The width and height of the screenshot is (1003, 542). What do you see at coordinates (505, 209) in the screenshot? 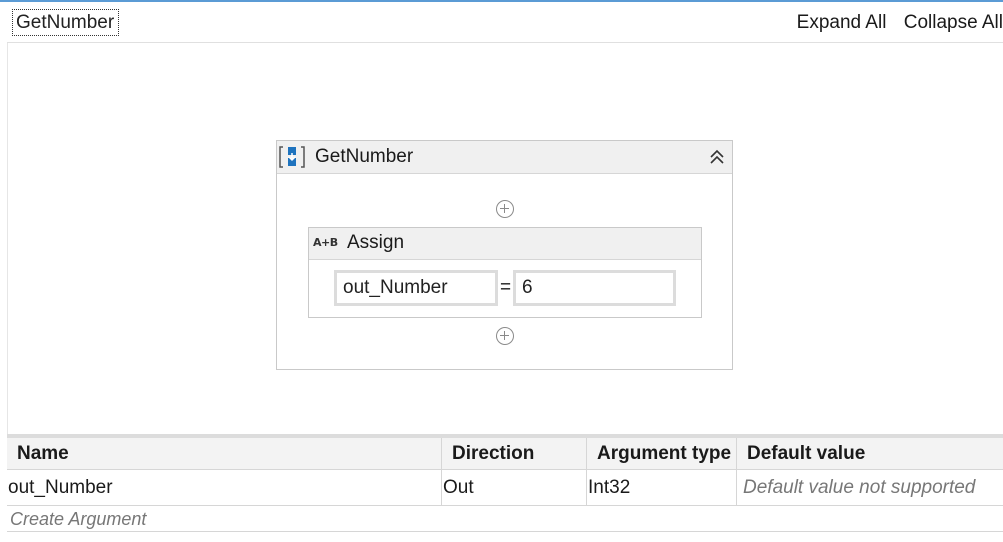
I see `add-activity-top-icon` at bounding box center [505, 209].